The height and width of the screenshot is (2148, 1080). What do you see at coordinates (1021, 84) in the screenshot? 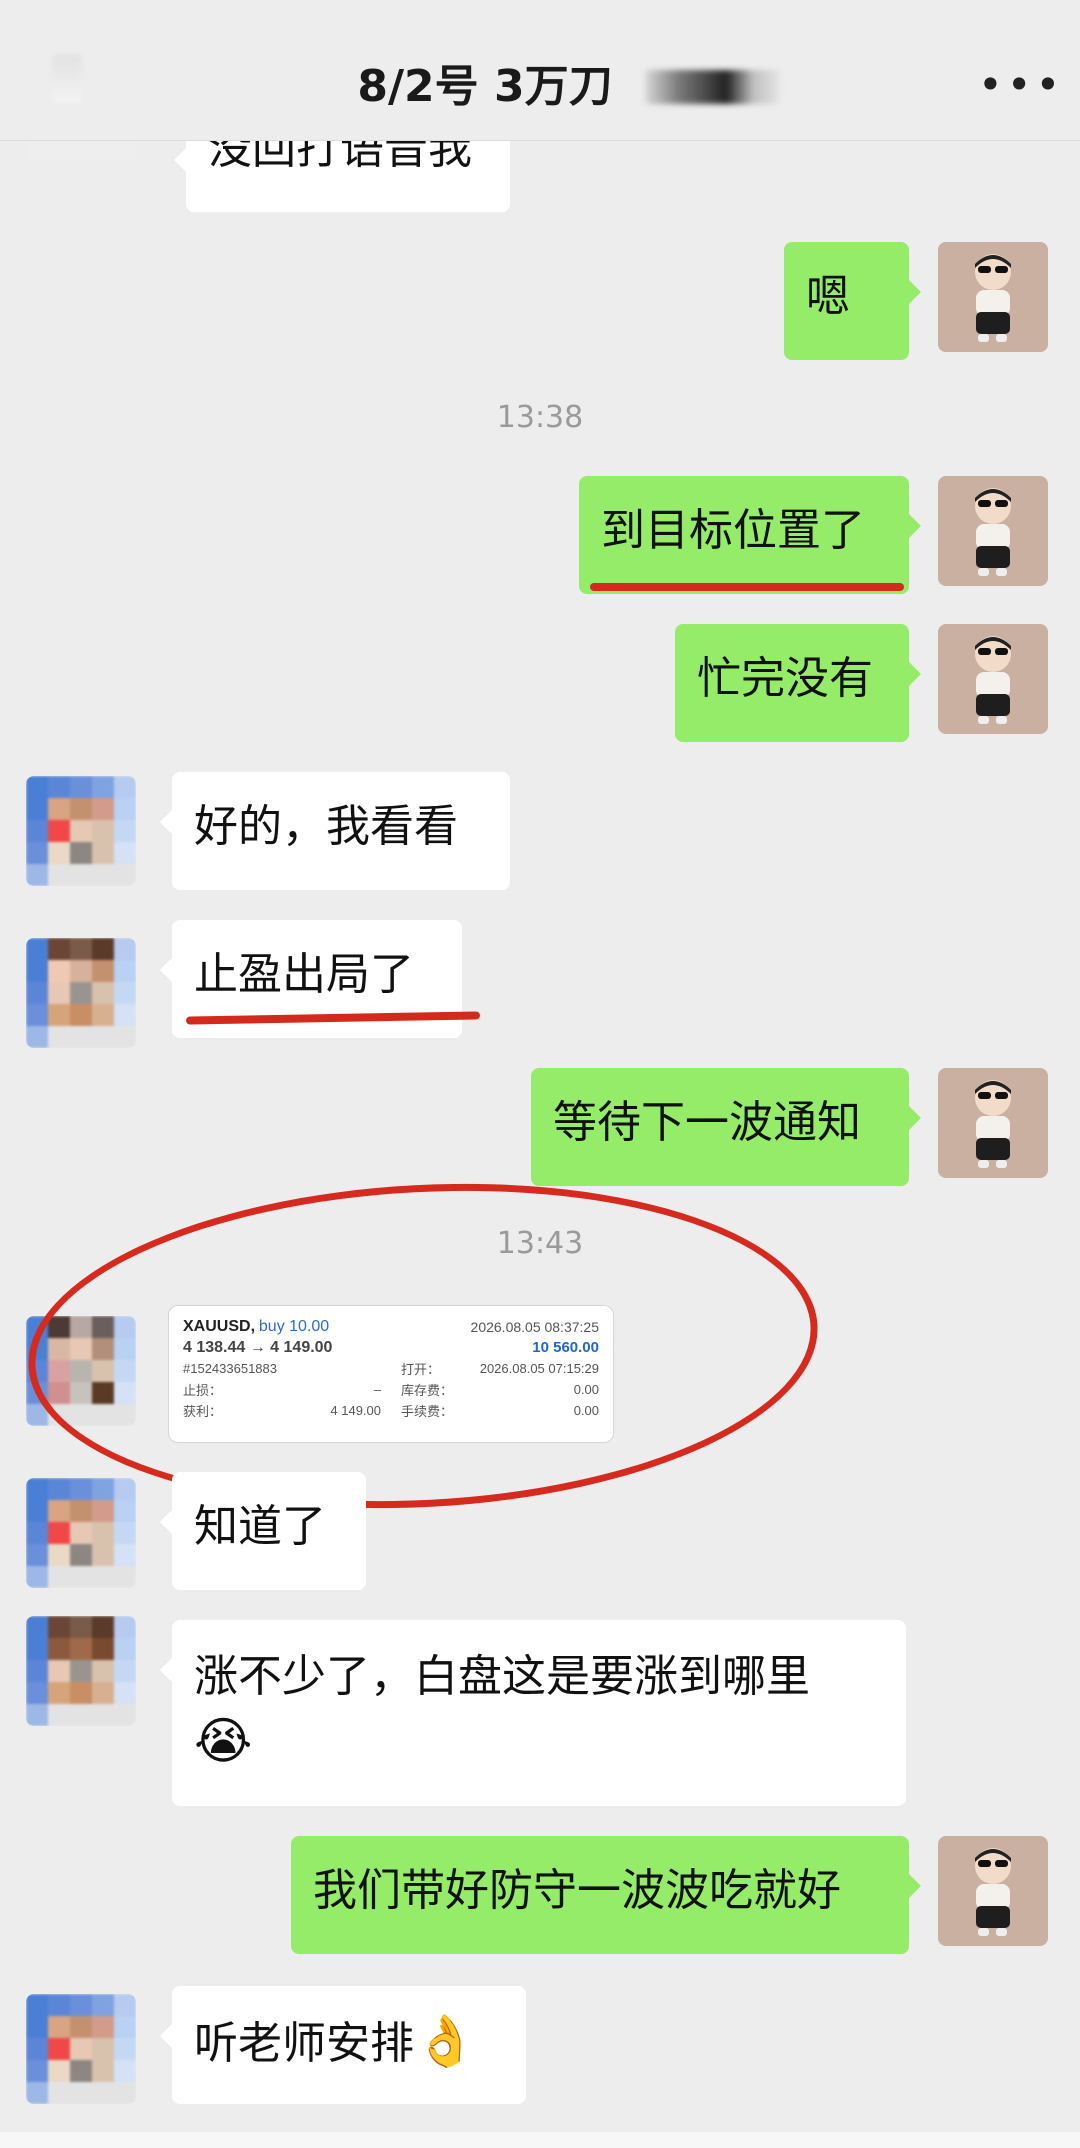
I see `more-options-icon: •••` at bounding box center [1021, 84].